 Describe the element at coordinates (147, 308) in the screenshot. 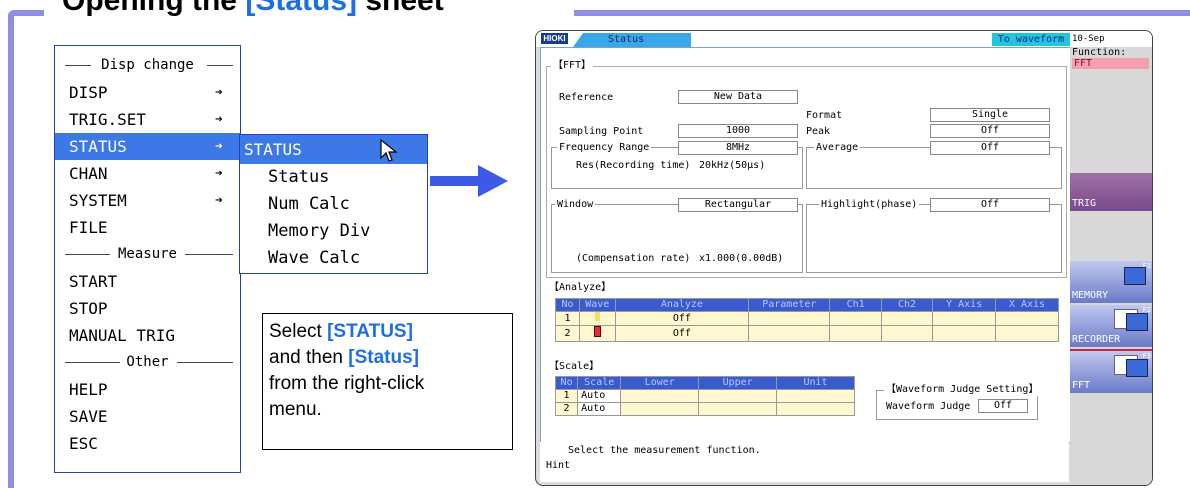

I see `menu-item-stop: STOP` at that location.